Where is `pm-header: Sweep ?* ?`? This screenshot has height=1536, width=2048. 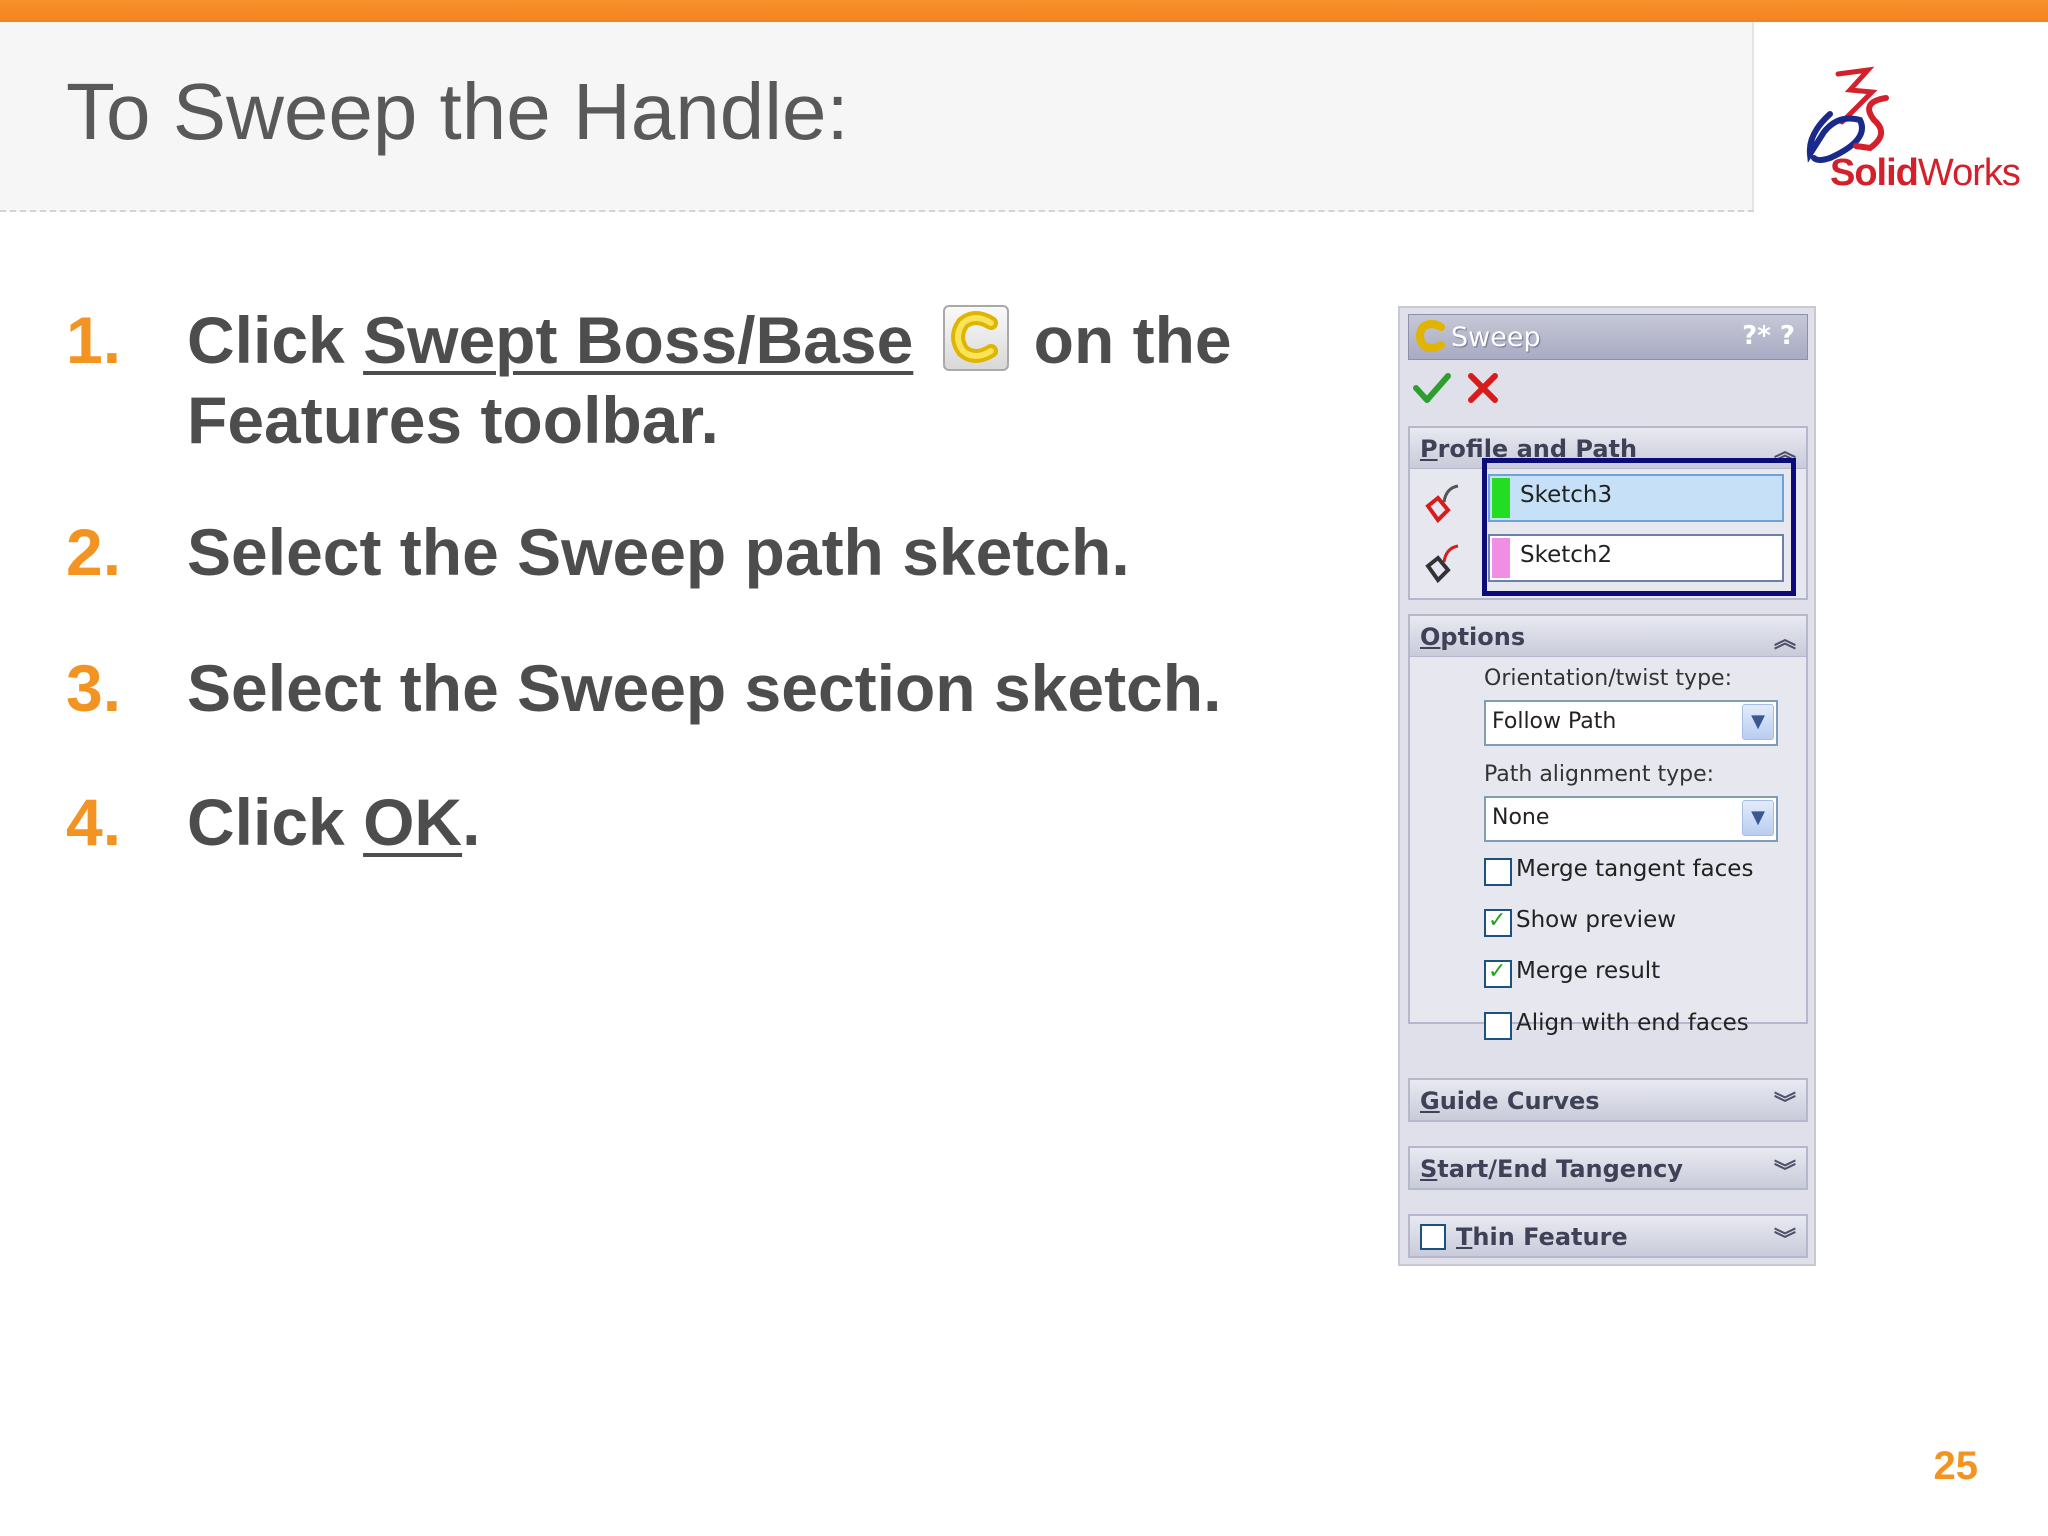
pm-header: Sweep ?* ? is located at coordinates (1608, 337).